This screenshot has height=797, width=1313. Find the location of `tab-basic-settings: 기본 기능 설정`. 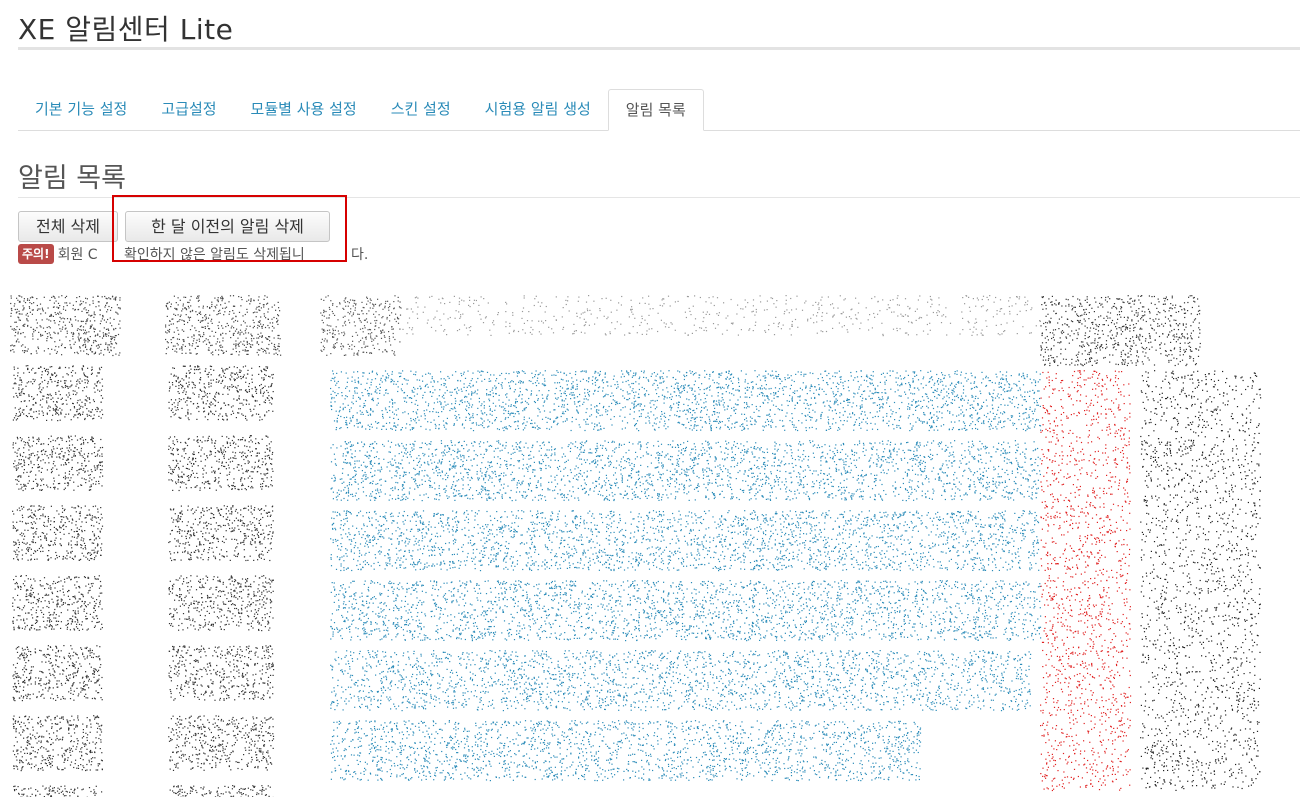

tab-basic-settings: 기본 기능 설정 is located at coordinates (81, 109).